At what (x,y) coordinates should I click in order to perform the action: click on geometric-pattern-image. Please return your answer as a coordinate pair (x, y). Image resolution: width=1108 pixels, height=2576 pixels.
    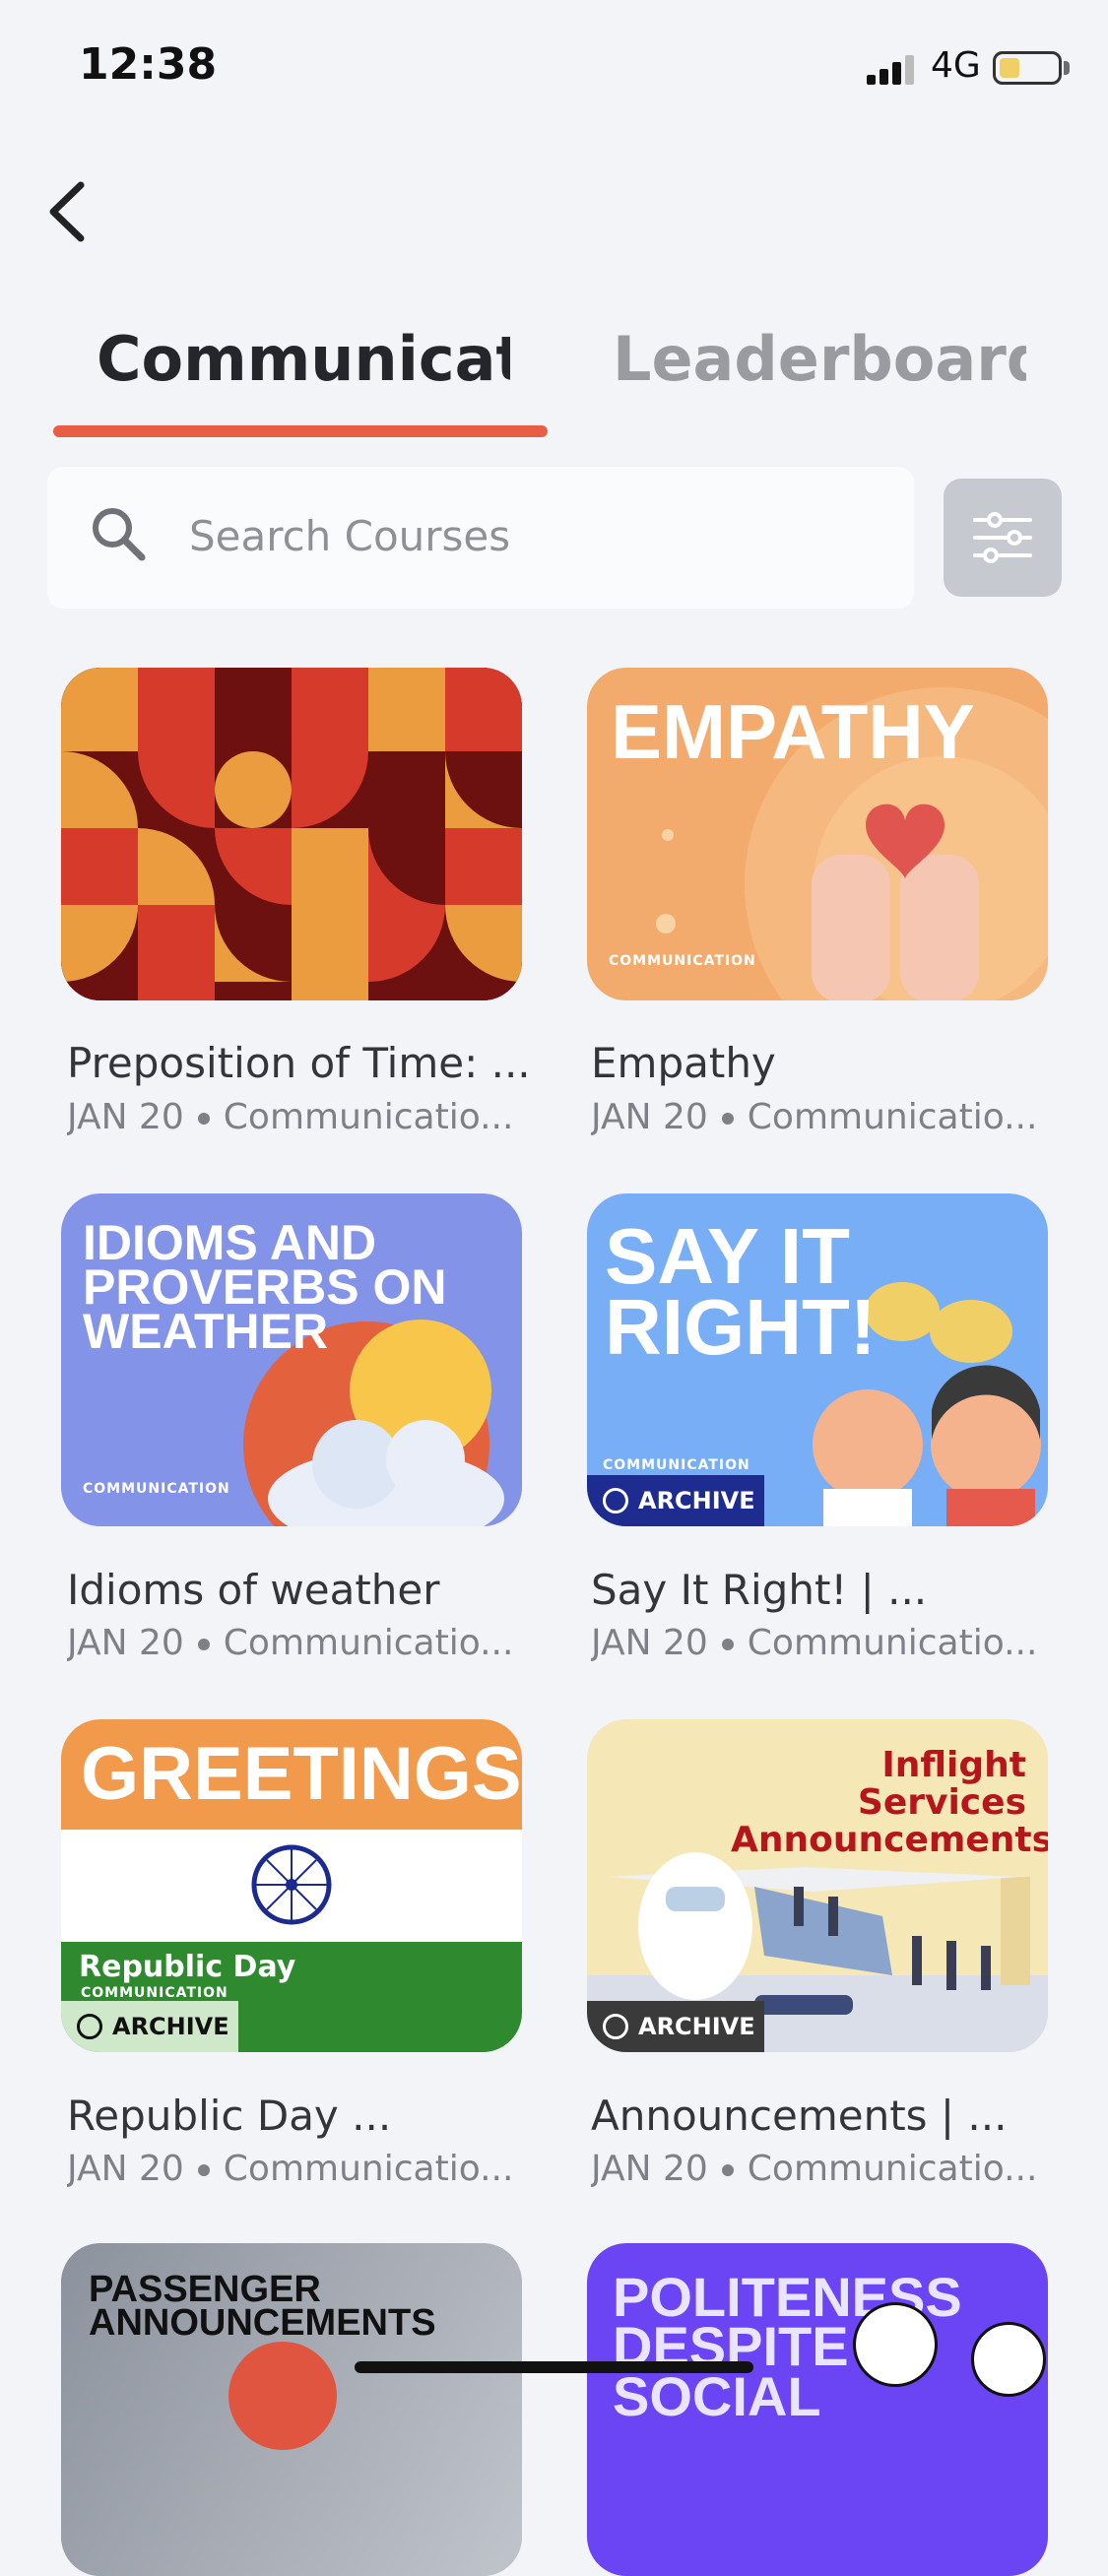
    Looking at the image, I should click on (291, 834).